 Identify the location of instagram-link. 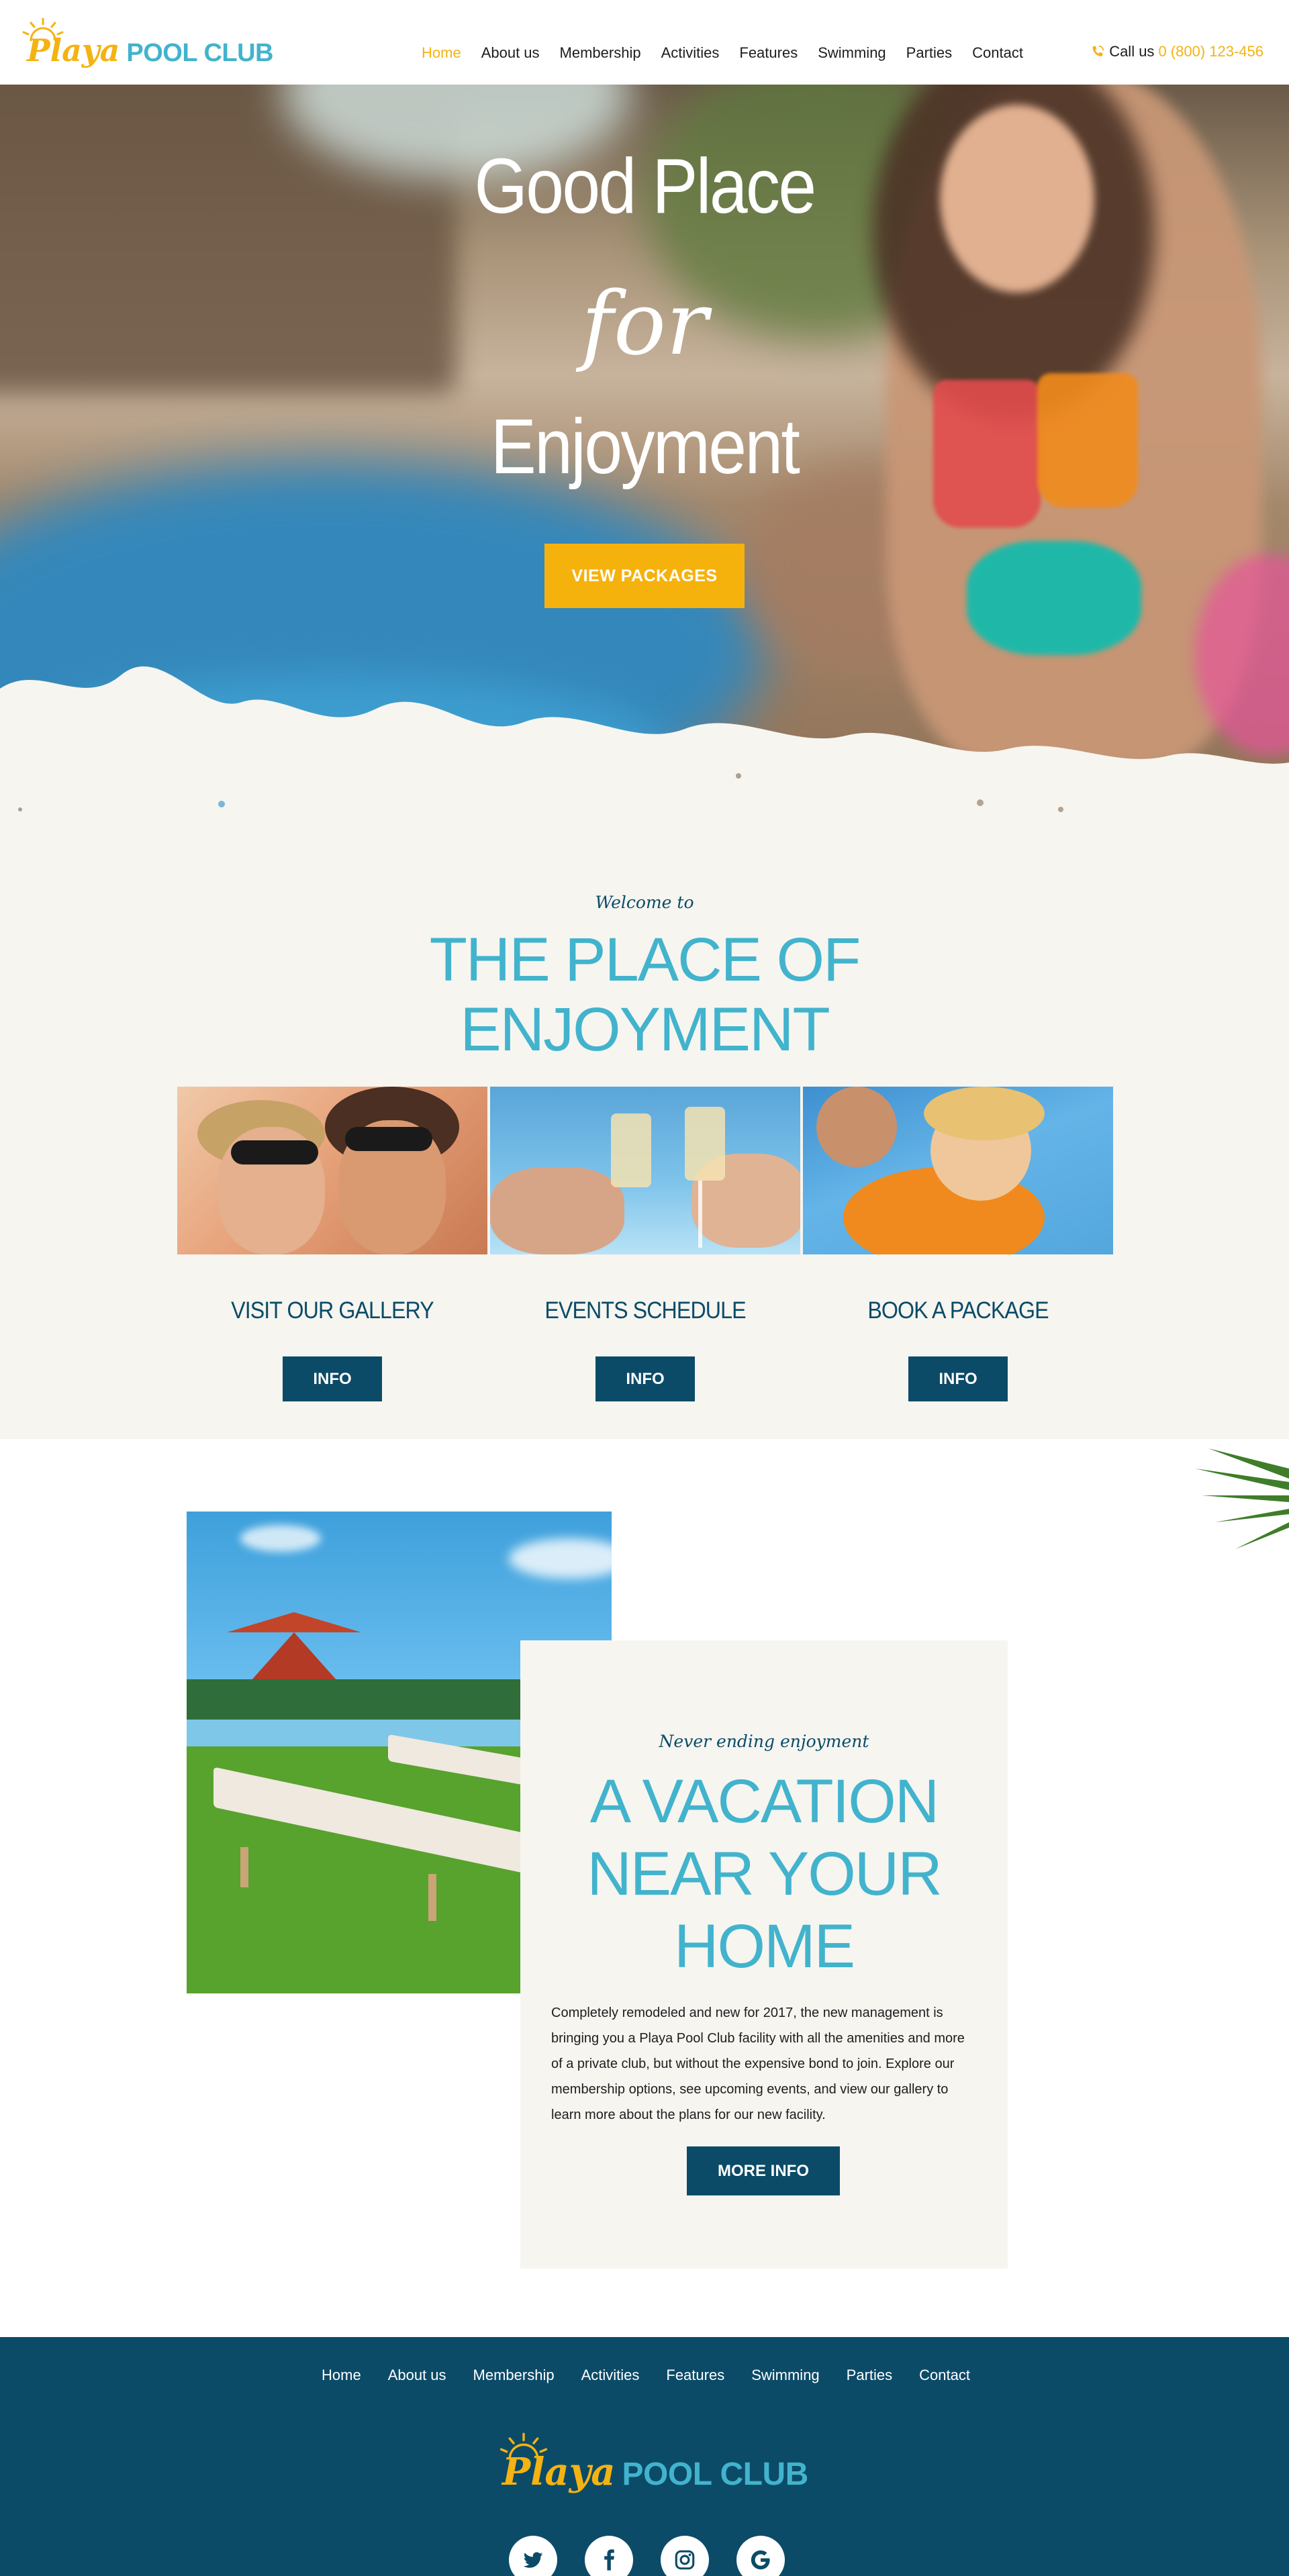
(685, 2556).